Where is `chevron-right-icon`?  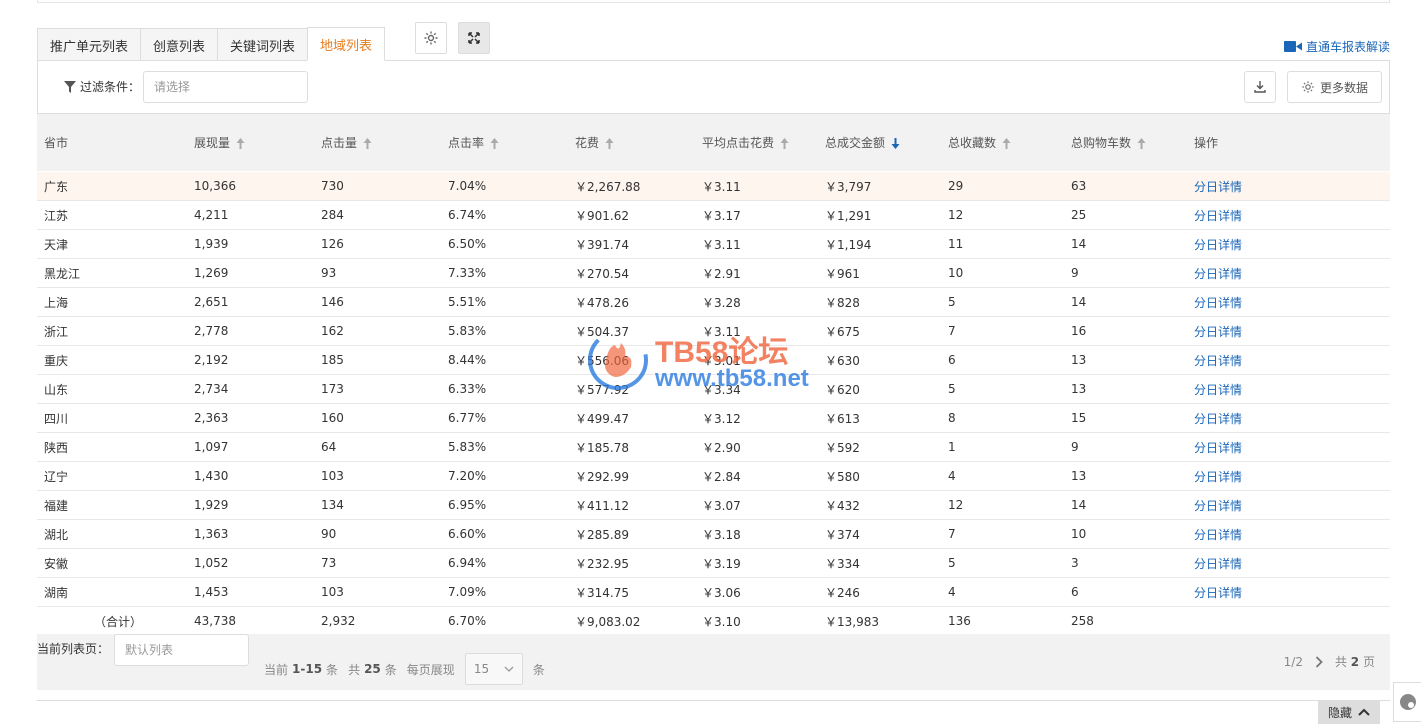 chevron-right-icon is located at coordinates (1319, 661).